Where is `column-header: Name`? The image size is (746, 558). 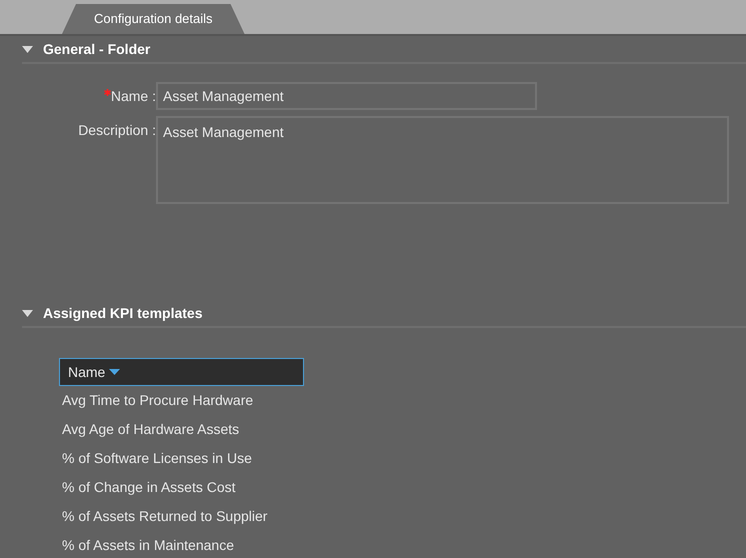 column-header: Name is located at coordinates (181, 372).